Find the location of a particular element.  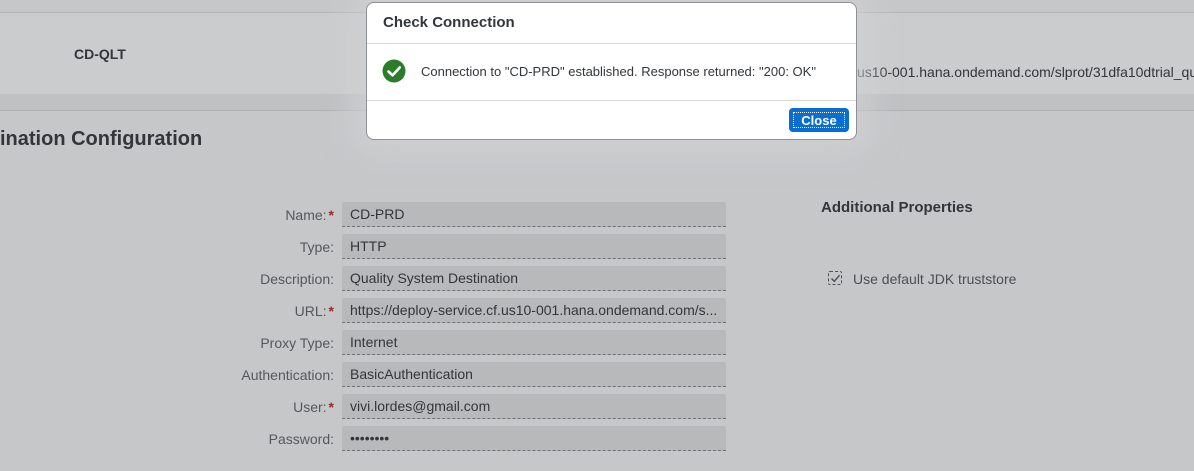

user-label: User: * is located at coordinates (313, 407).